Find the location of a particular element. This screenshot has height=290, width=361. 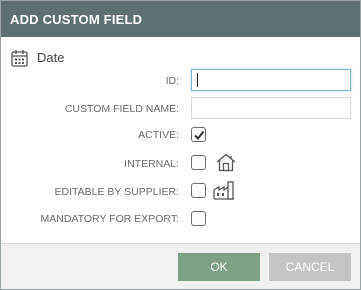

active-label: ACTIVE: is located at coordinates (158, 135).